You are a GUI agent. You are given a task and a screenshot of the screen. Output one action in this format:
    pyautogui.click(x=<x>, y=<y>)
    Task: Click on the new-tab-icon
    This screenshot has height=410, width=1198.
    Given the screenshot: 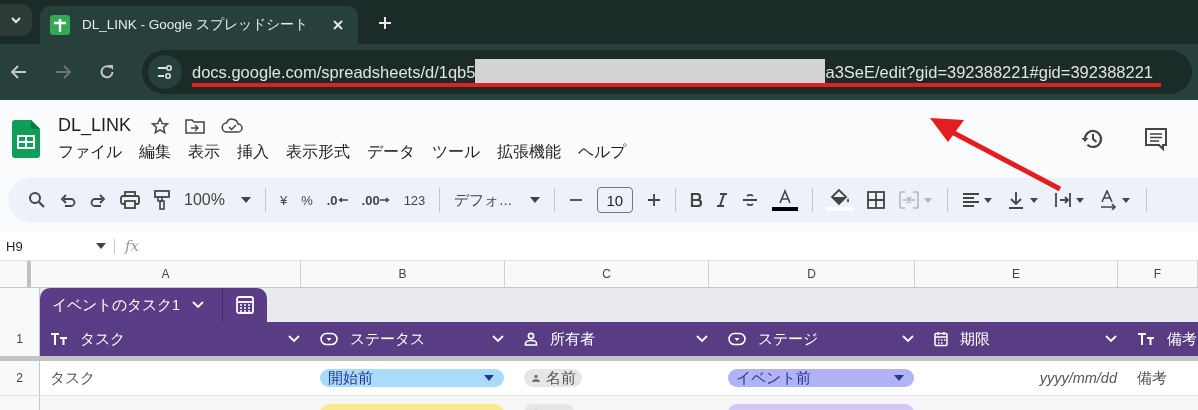 What is the action you would take?
    pyautogui.click(x=385, y=23)
    